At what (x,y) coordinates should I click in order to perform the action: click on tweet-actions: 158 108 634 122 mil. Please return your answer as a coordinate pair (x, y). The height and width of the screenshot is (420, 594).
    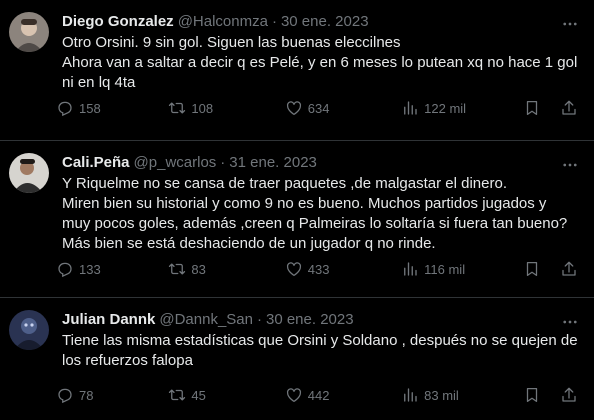
    Looking at the image, I should click on (318, 108).